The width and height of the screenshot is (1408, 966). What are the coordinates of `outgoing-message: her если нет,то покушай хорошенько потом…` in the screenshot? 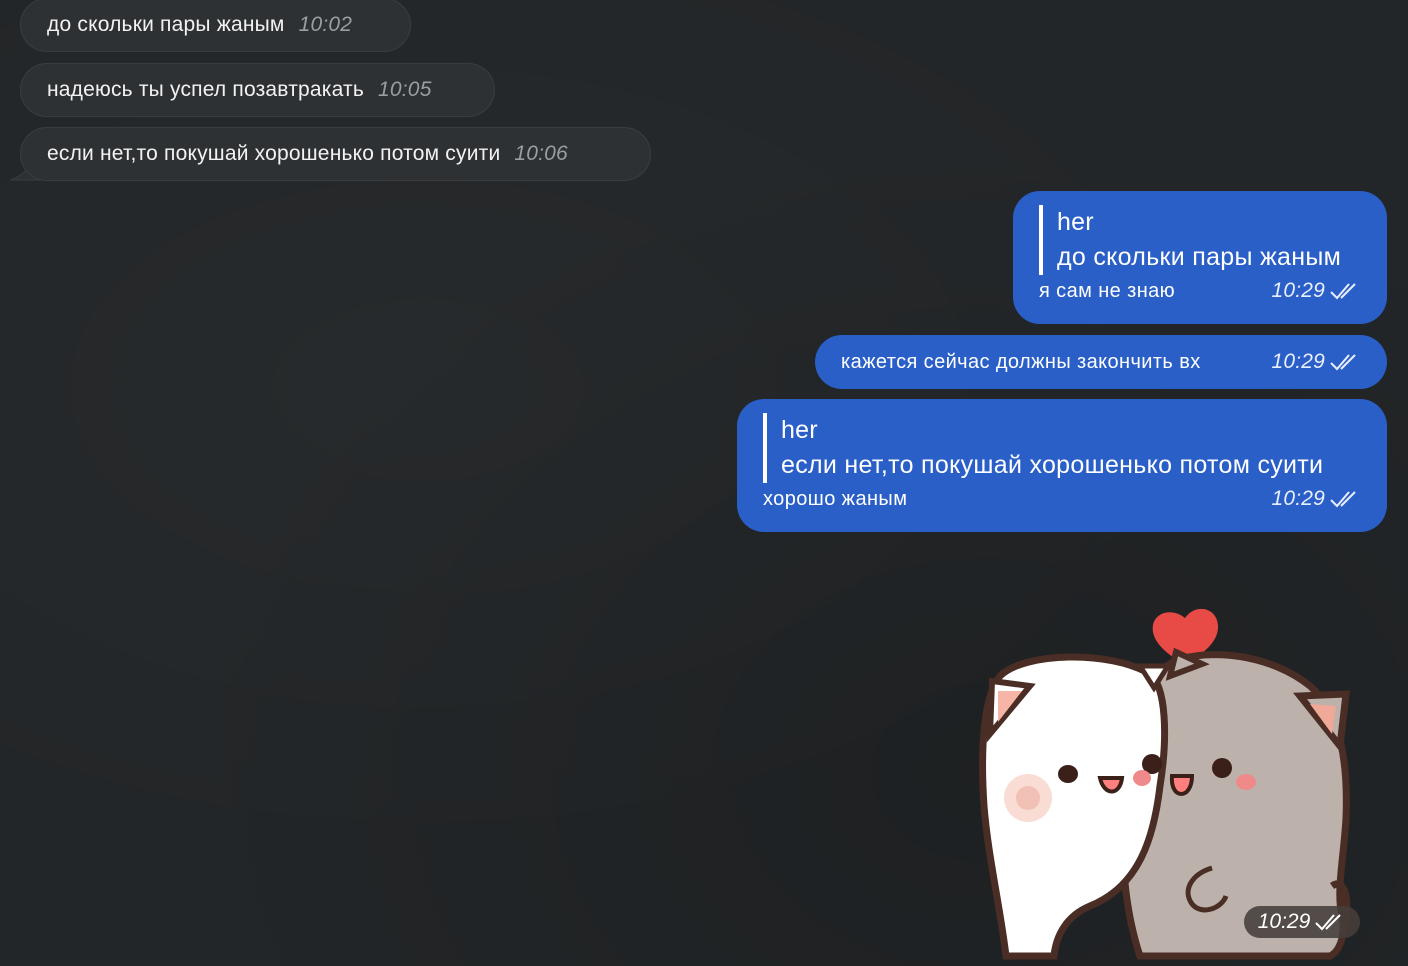 It's located at (1062, 465).